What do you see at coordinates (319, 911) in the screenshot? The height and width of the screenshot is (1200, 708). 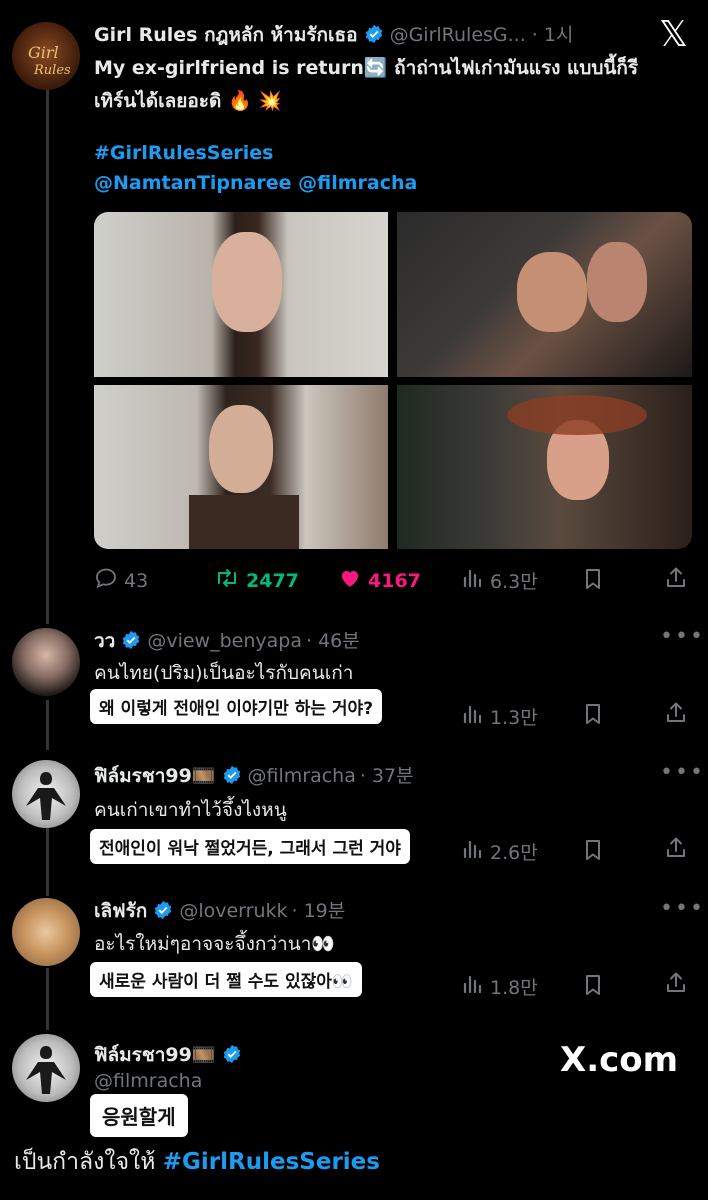 I see `post-time: · 19분` at bounding box center [319, 911].